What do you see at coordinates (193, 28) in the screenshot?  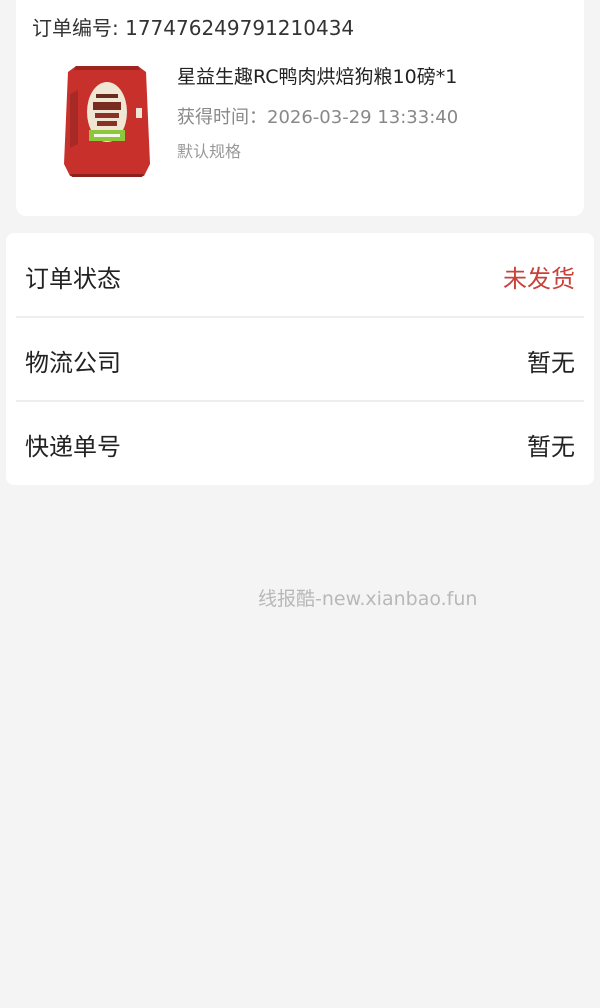 I see `order-number: 订单编号: 177476249791210434` at bounding box center [193, 28].